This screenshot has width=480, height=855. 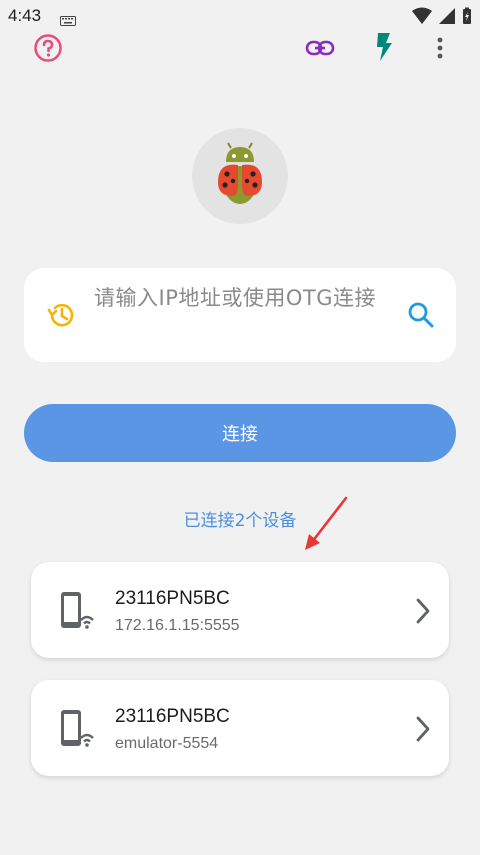 I want to click on flash-button, so click(x=384, y=49).